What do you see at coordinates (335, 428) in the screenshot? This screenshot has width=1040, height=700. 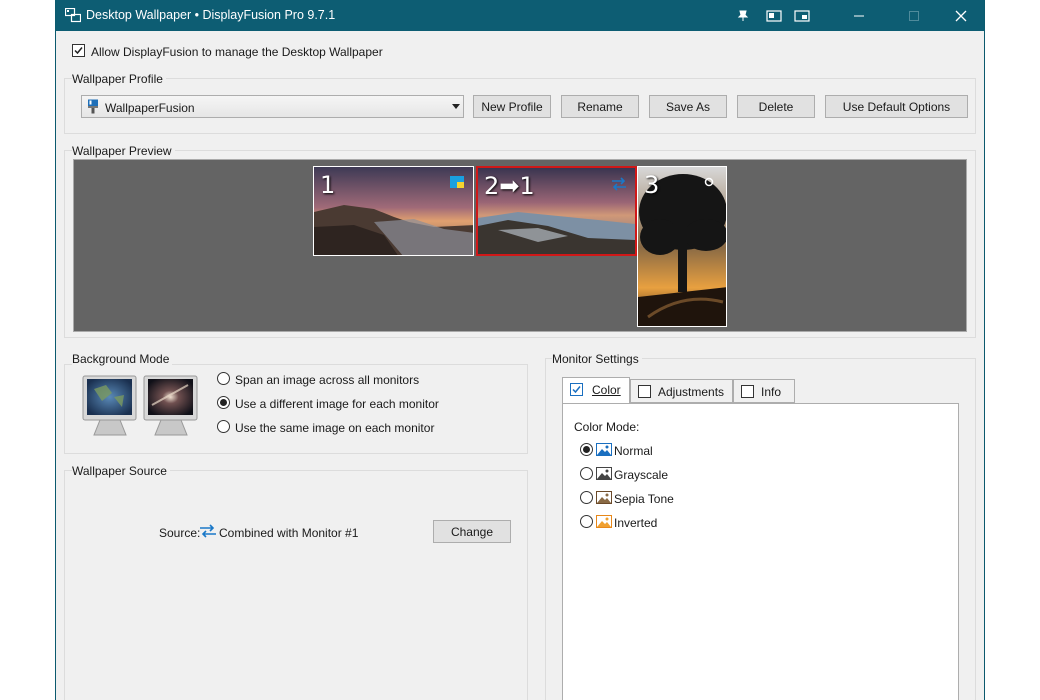 I see `same-image-label: Use the same image on each monitor` at bounding box center [335, 428].